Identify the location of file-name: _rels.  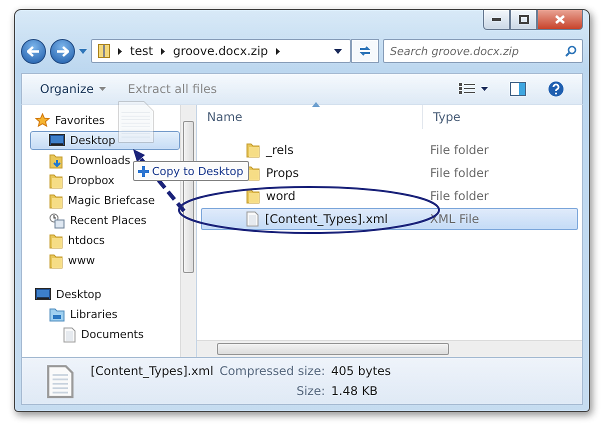
(280, 150).